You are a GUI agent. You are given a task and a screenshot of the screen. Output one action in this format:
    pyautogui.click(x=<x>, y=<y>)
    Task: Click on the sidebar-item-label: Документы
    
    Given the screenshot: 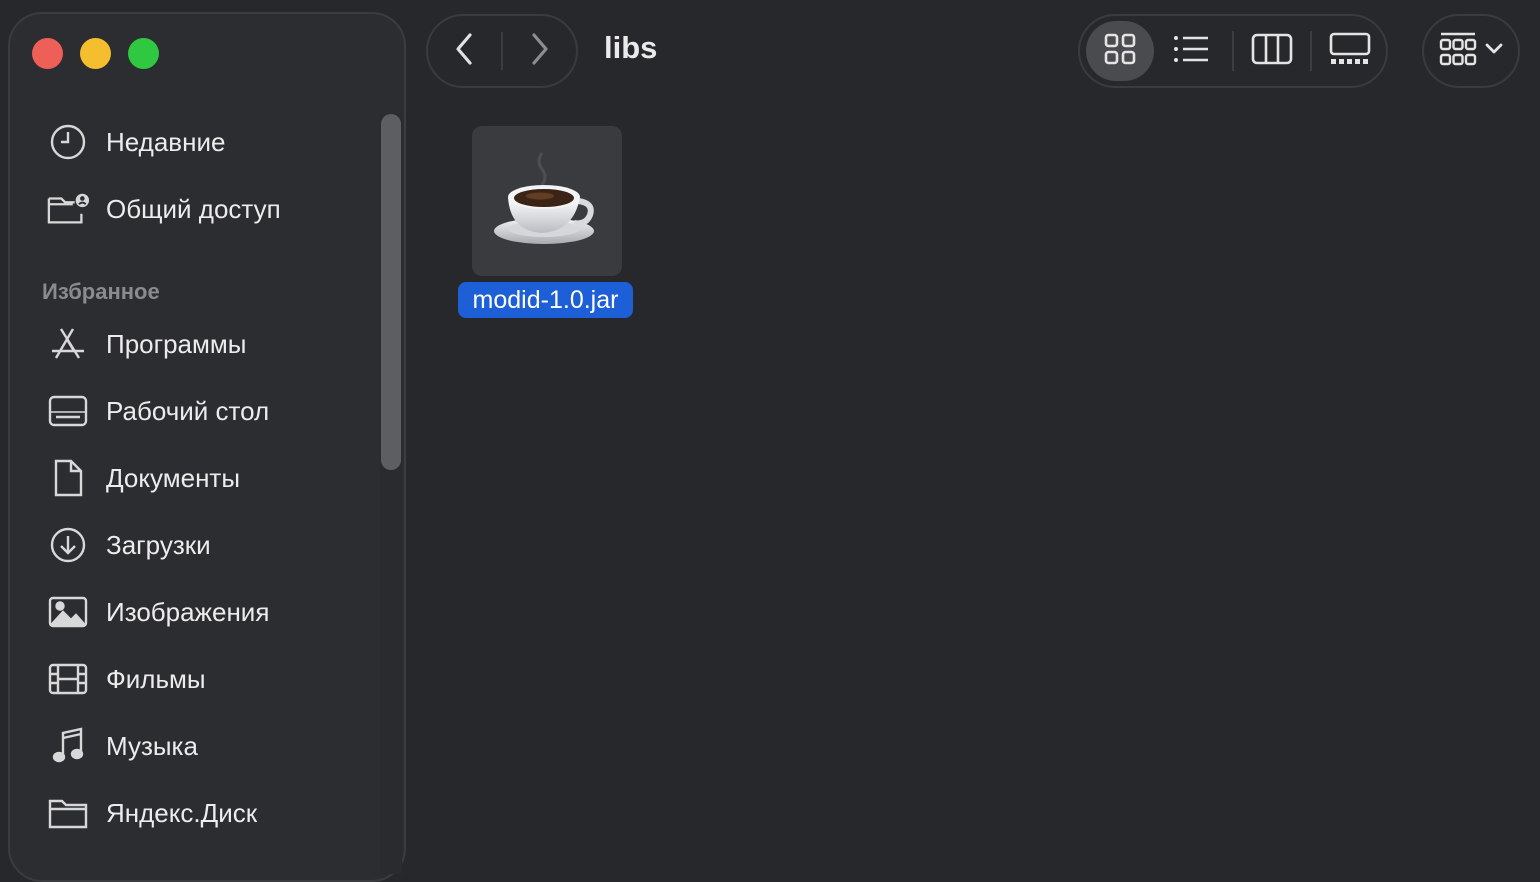 What is the action you would take?
    pyautogui.click(x=173, y=477)
    